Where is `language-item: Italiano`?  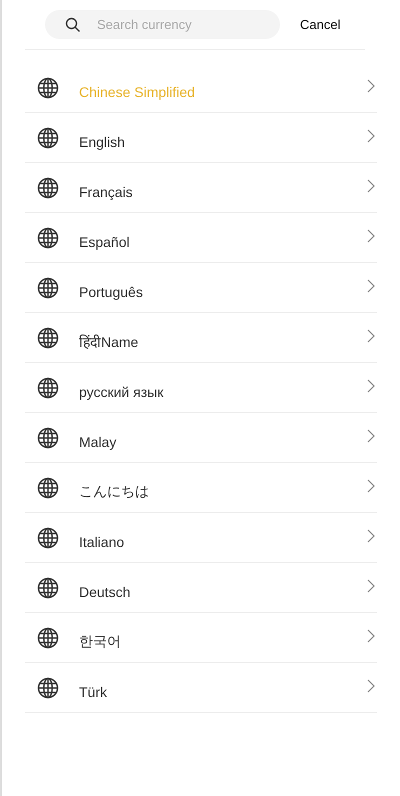
language-item: Italiano is located at coordinates (201, 538).